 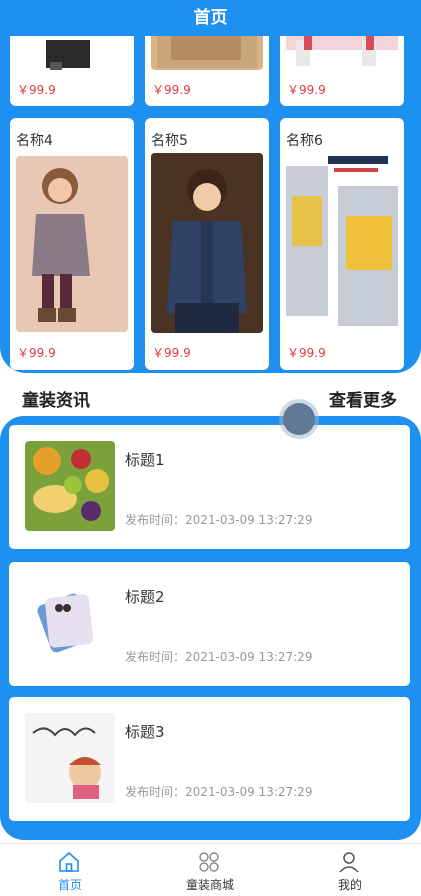 I want to click on tab-label: 我的, so click(x=349, y=885).